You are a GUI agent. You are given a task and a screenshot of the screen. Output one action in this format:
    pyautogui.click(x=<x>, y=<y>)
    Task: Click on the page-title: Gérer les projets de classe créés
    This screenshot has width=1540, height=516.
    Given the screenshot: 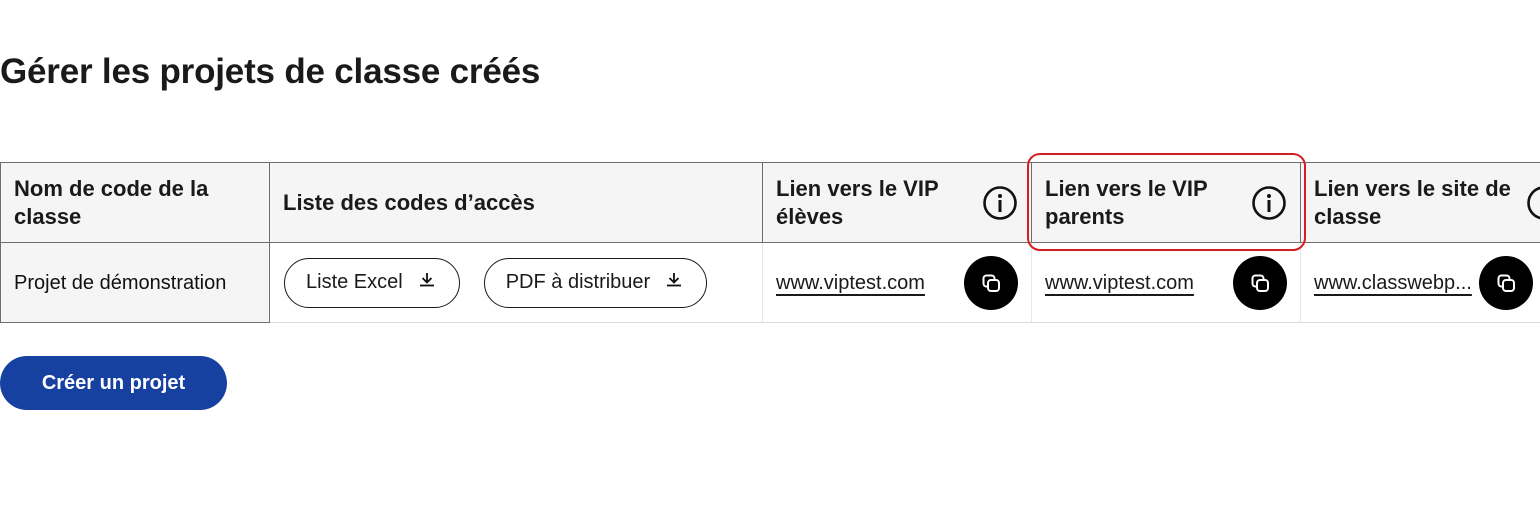 What is the action you would take?
    pyautogui.click(x=270, y=71)
    